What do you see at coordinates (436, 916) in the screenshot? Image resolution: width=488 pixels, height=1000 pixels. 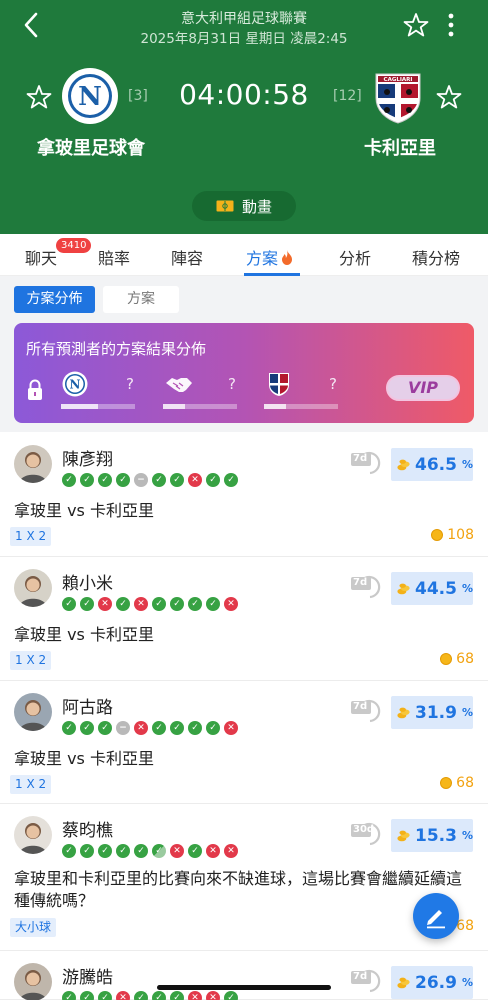 I see `write-plan-button` at bounding box center [436, 916].